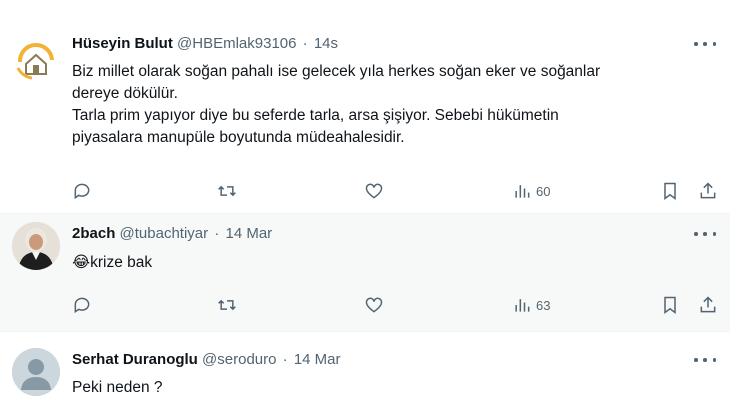 This screenshot has width=730, height=420. What do you see at coordinates (395, 234) in the screenshot?
I see `tweet-header: 2bach @tubachtiyar · 14 Mar` at bounding box center [395, 234].